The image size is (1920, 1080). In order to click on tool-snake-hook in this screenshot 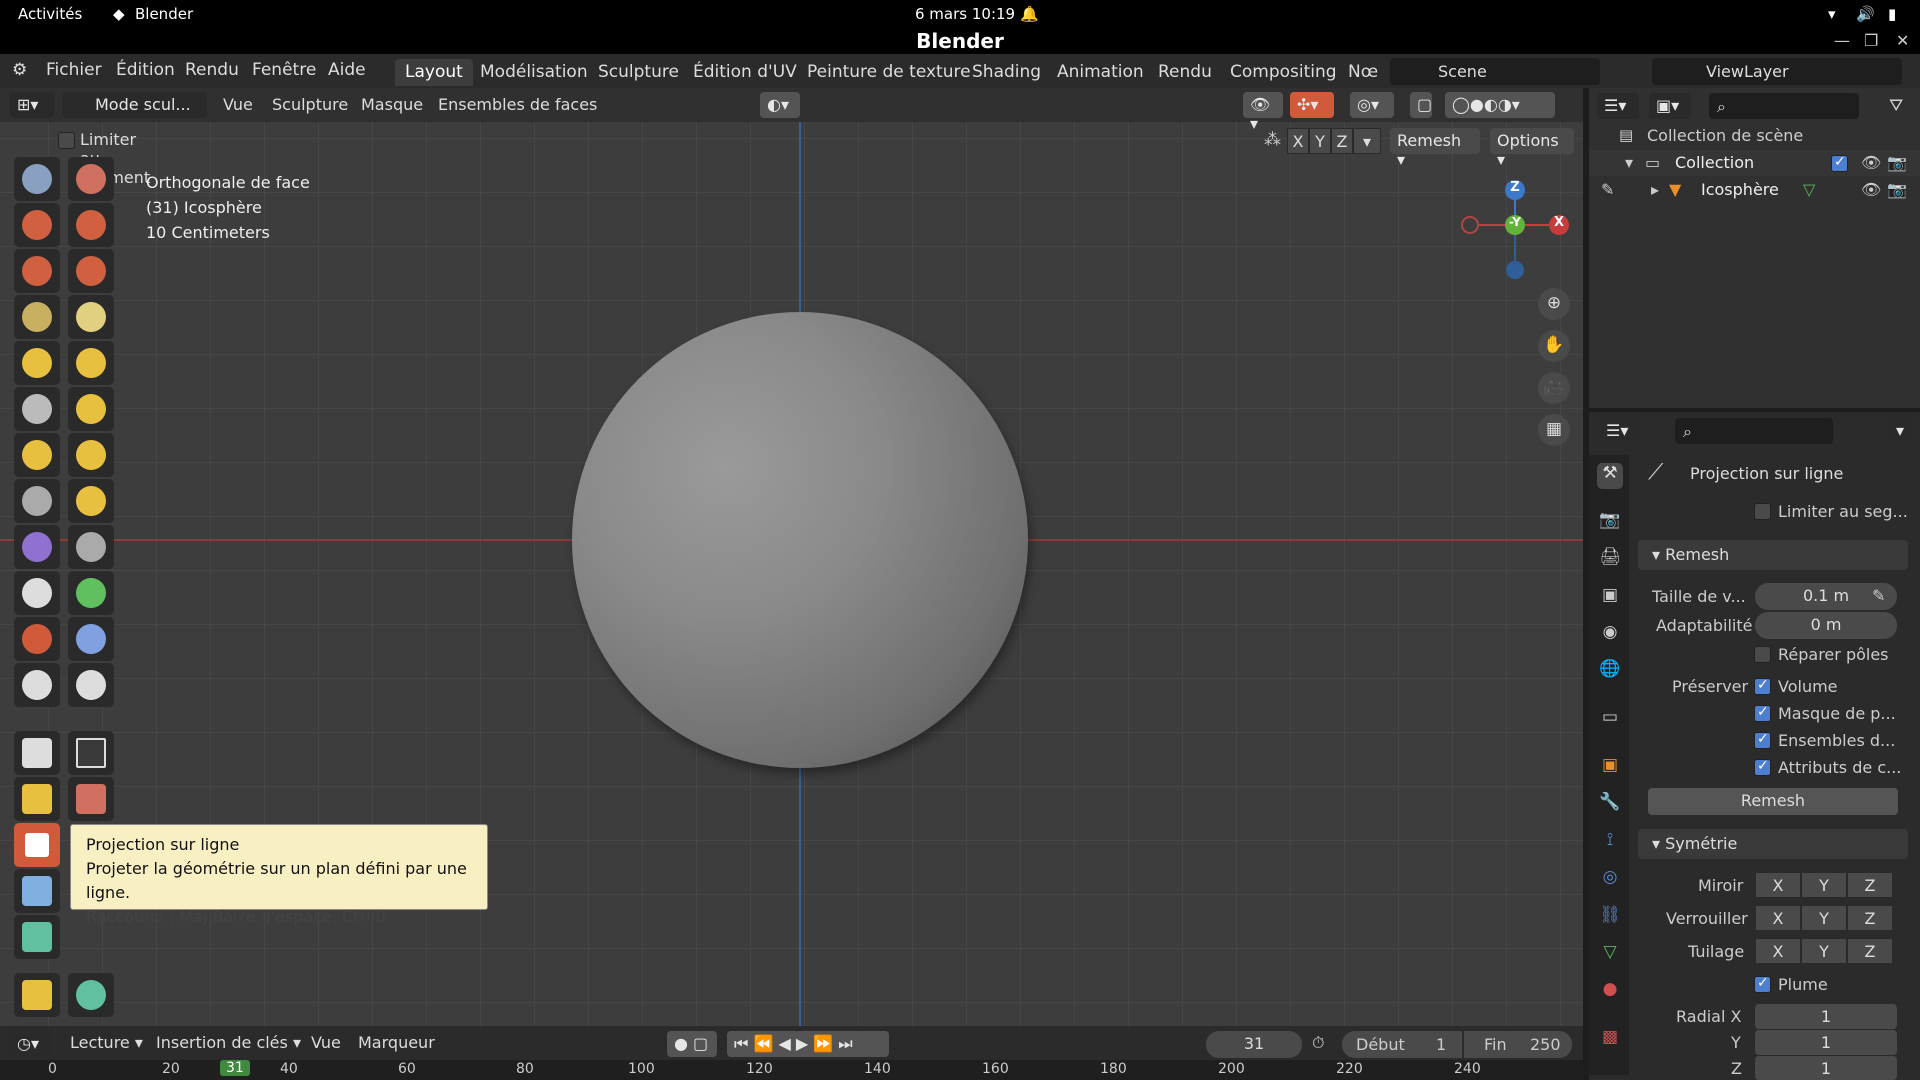, I will do `click(91, 547)`.